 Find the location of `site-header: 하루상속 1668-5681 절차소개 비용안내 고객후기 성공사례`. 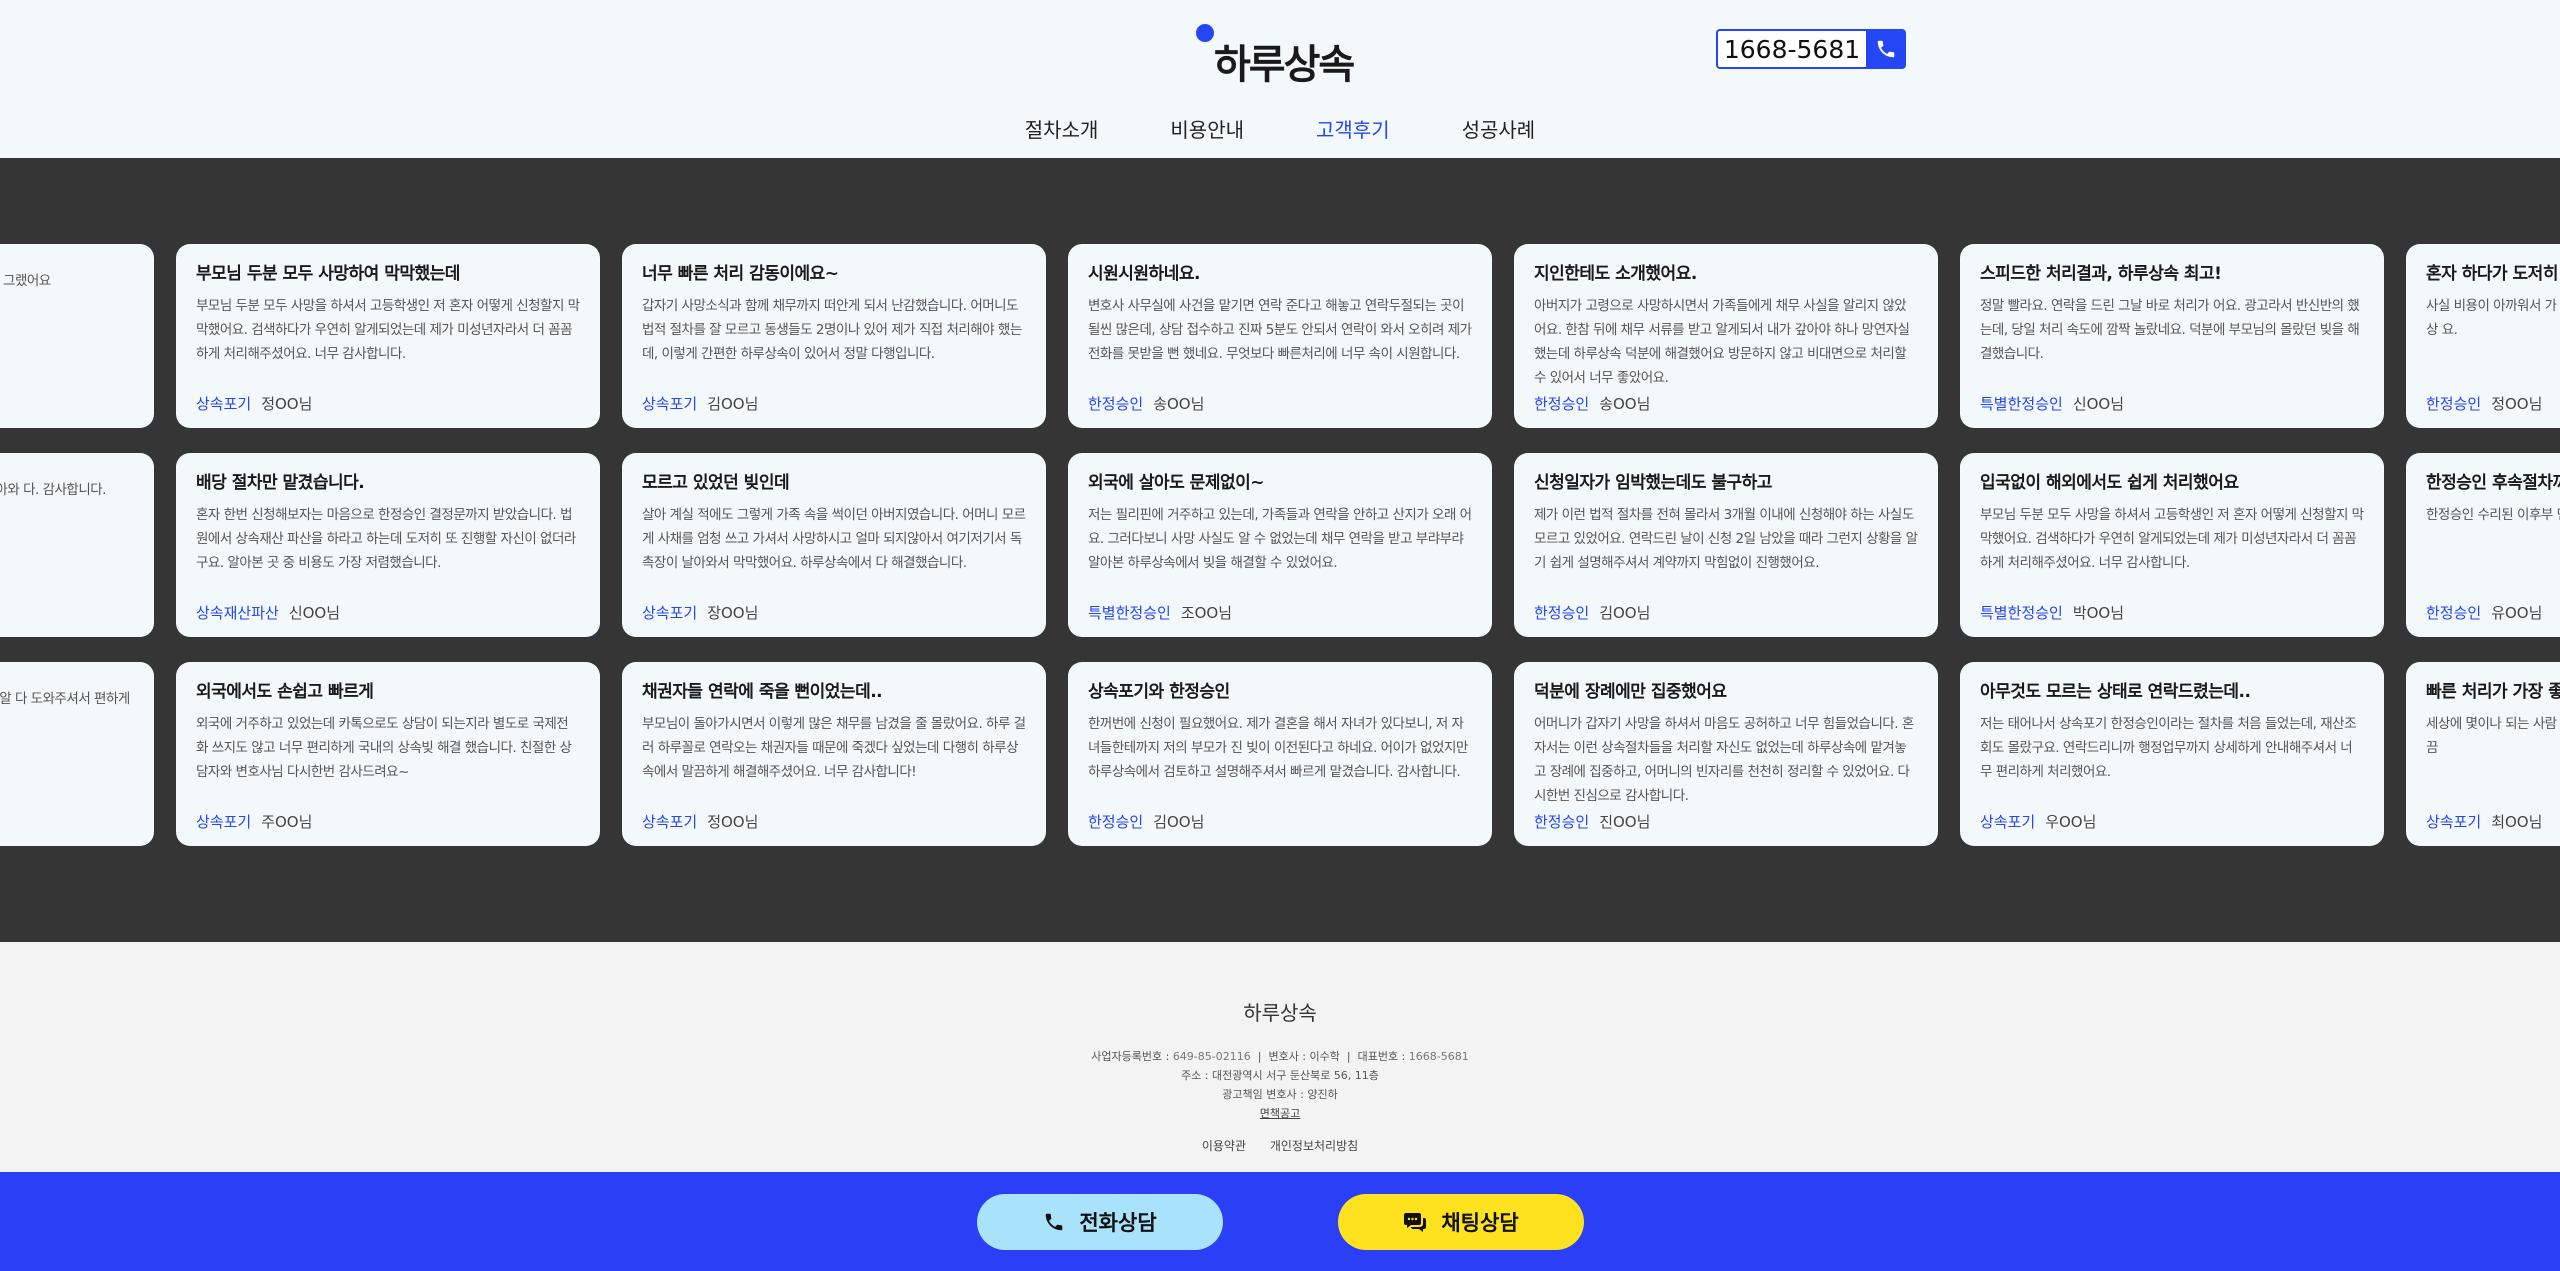

site-header: 하루상속 1668-5681 절차소개 비용안내 고객후기 성공사례 is located at coordinates (1280, 79).